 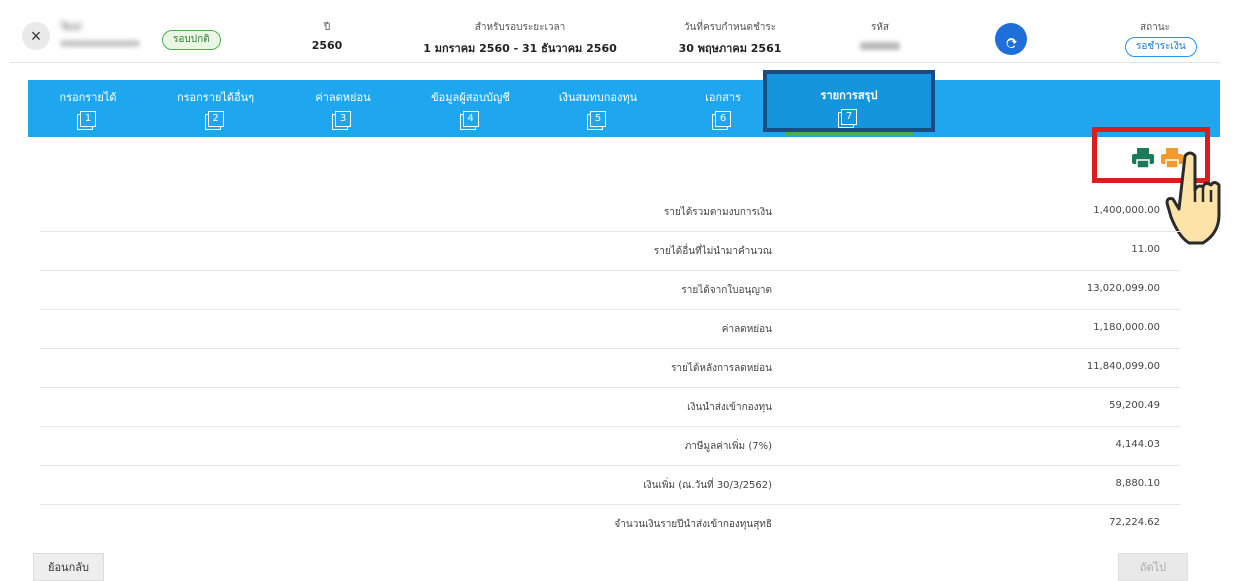 What do you see at coordinates (728, 446) in the screenshot?
I see `row-label: ภาษีมูลค่าเพิ่ม (7%)` at bounding box center [728, 446].